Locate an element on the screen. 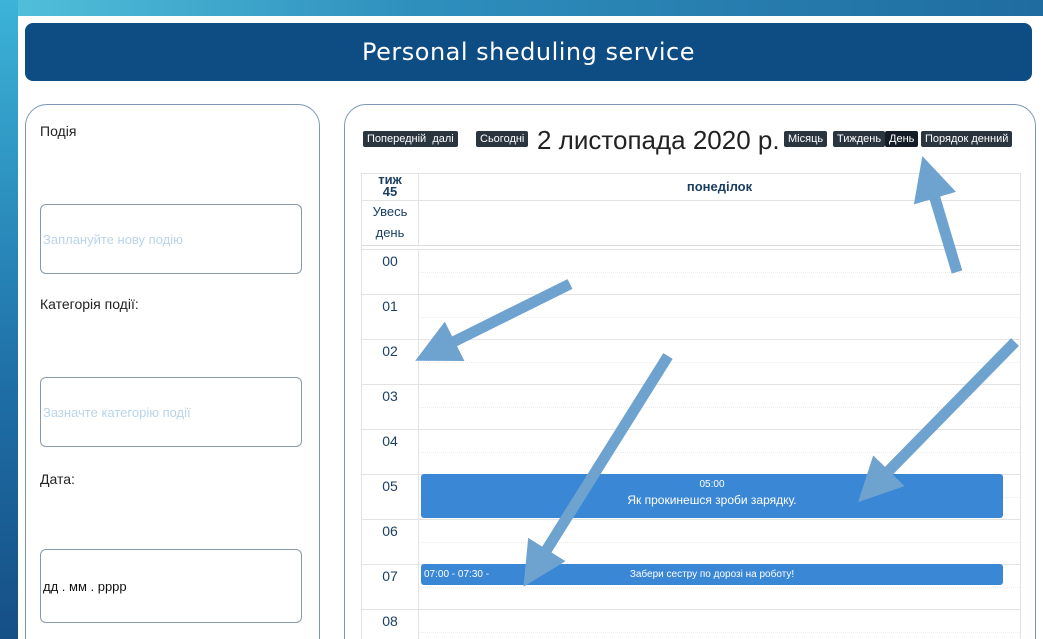 This screenshot has width=1043, height=639. hour-row: 00 is located at coordinates (691, 272).